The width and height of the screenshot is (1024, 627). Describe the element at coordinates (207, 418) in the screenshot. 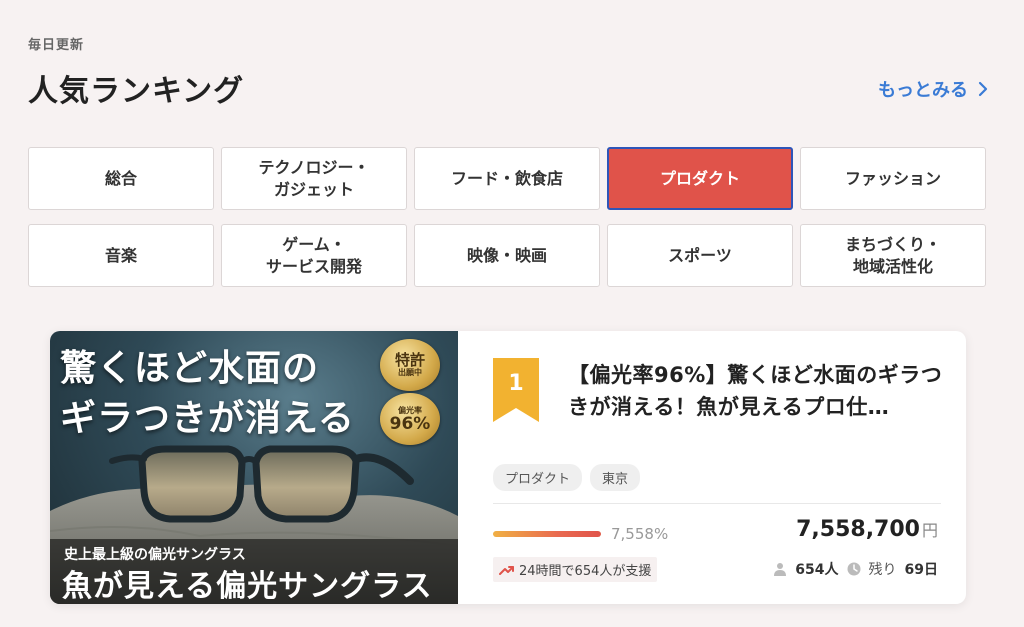

I see `thumbnail-headline-2: ギラつきが消える` at that location.